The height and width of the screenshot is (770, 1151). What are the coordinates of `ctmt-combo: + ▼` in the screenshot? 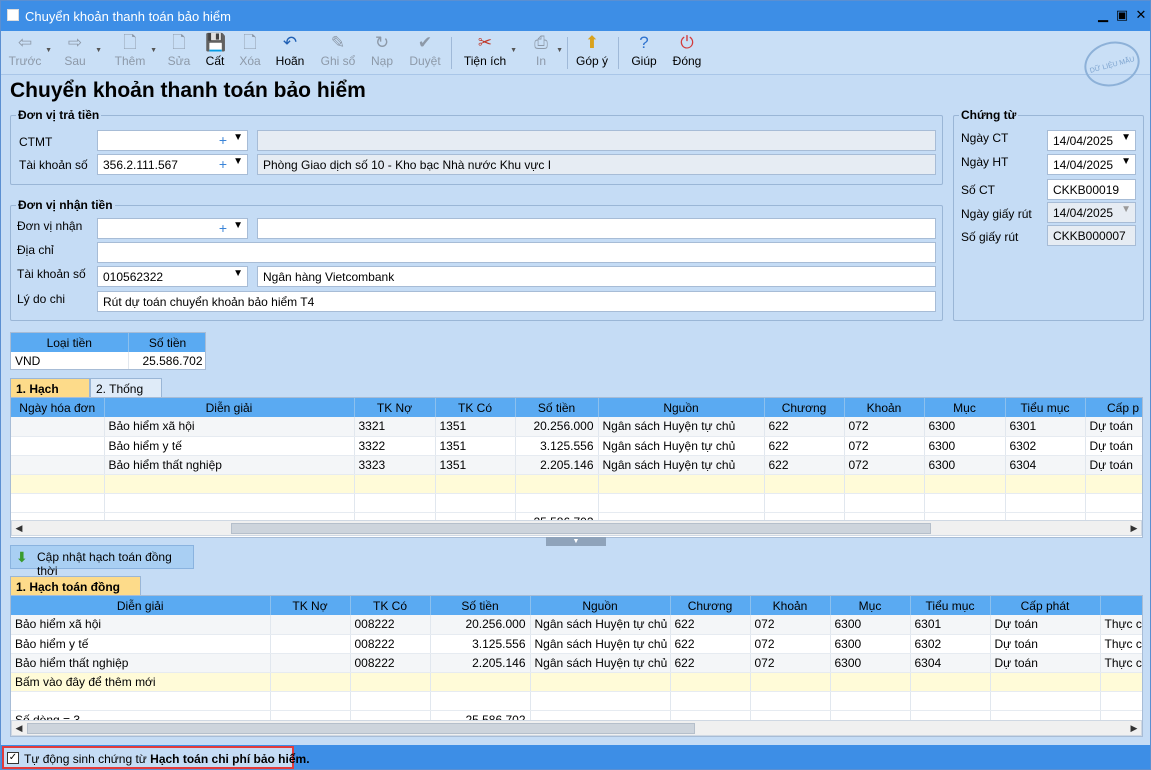 It's located at (172, 140).